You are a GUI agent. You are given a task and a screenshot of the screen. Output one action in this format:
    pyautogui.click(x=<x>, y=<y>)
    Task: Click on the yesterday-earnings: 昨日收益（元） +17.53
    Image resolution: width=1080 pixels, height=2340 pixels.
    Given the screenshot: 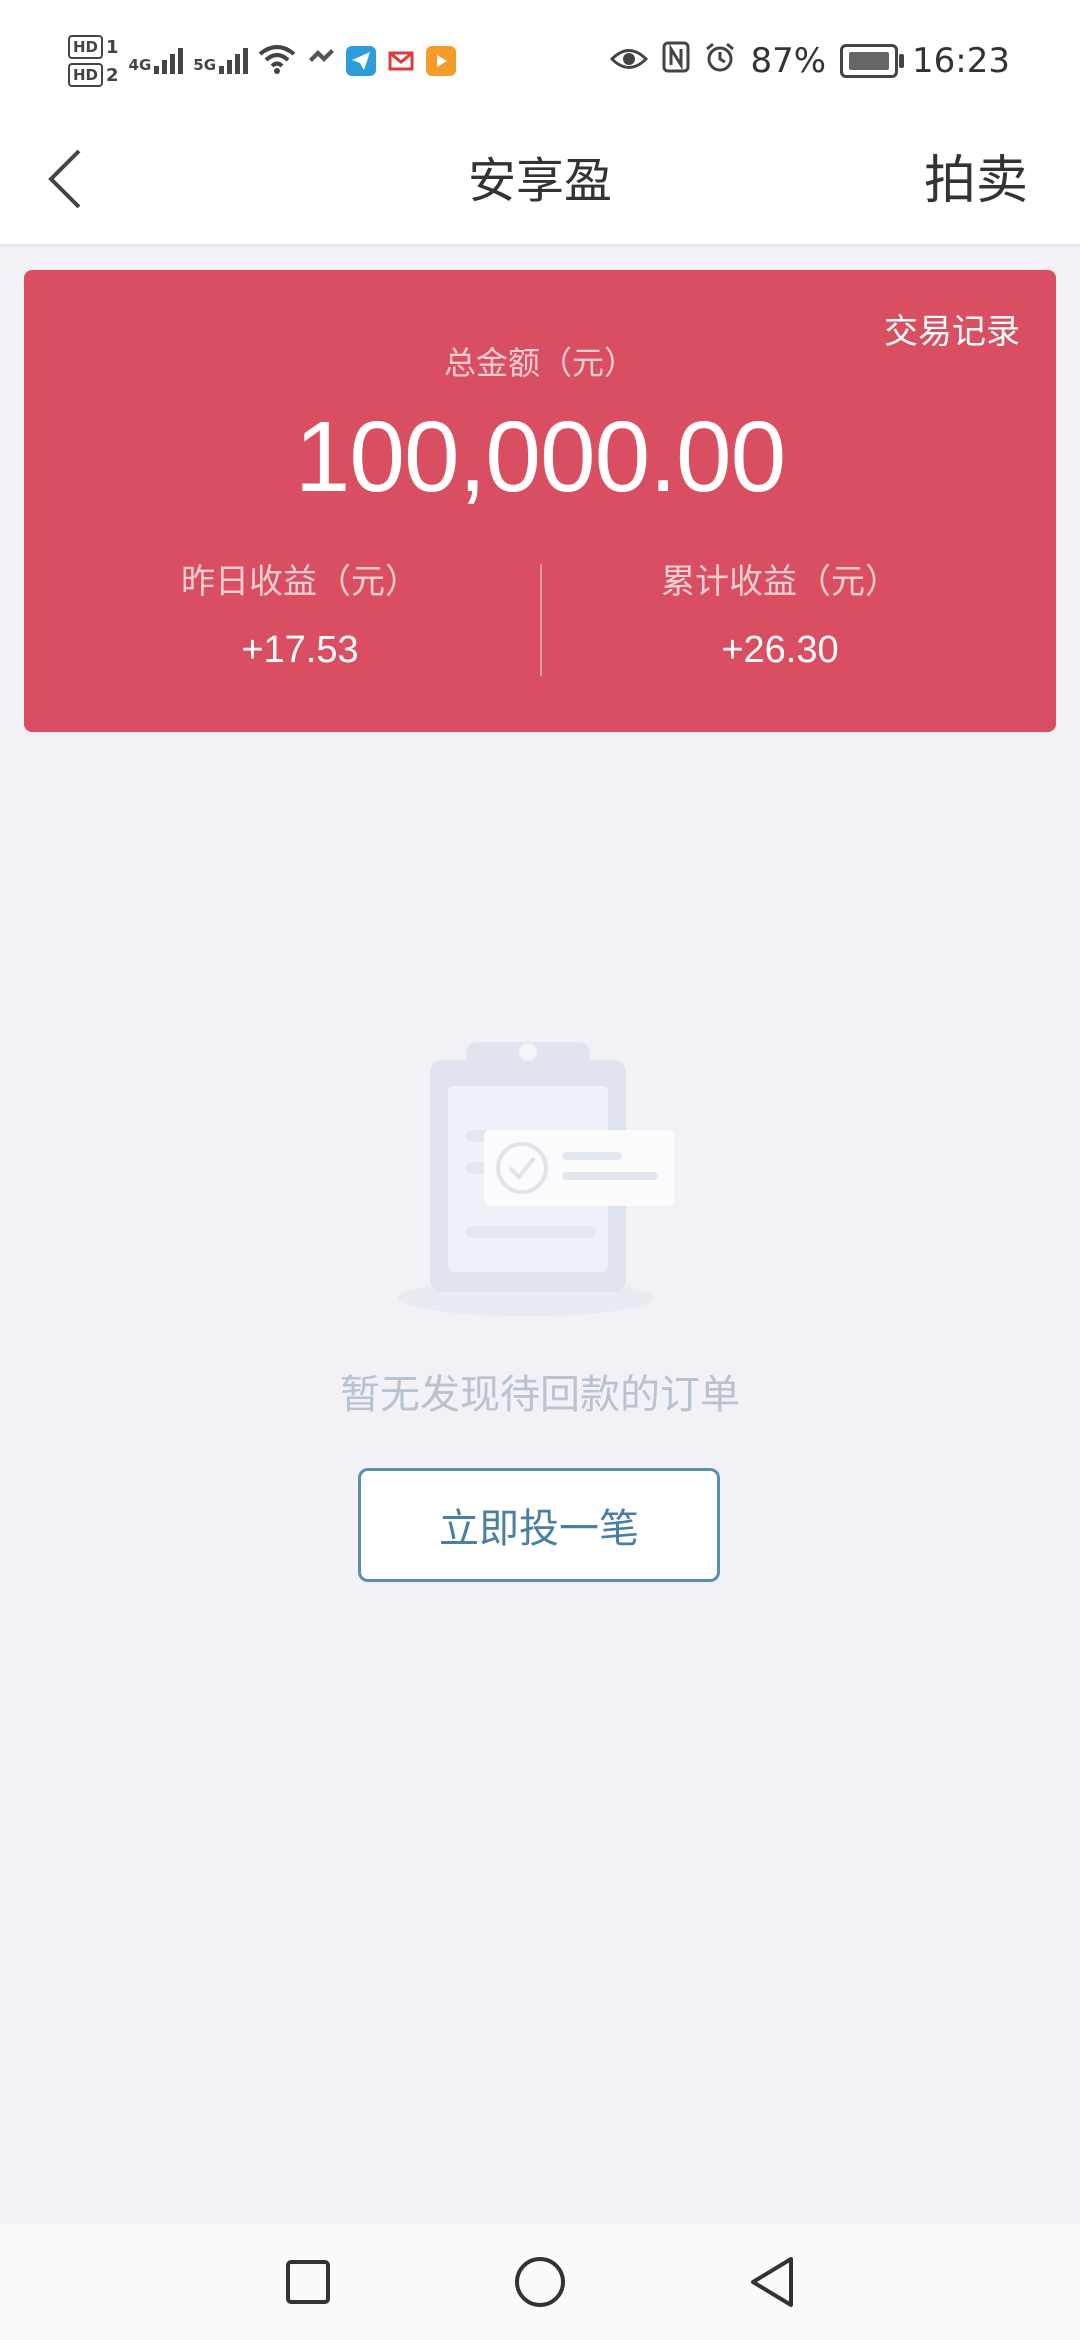 What is the action you would take?
    pyautogui.click(x=300, y=613)
    